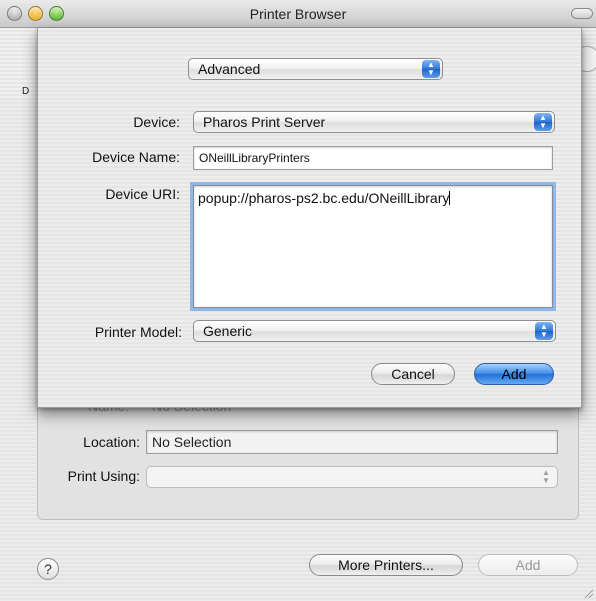  What do you see at coordinates (588, 593) in the screenshot?
I see `resize-grip-icon` at bounding box center [588, 593].